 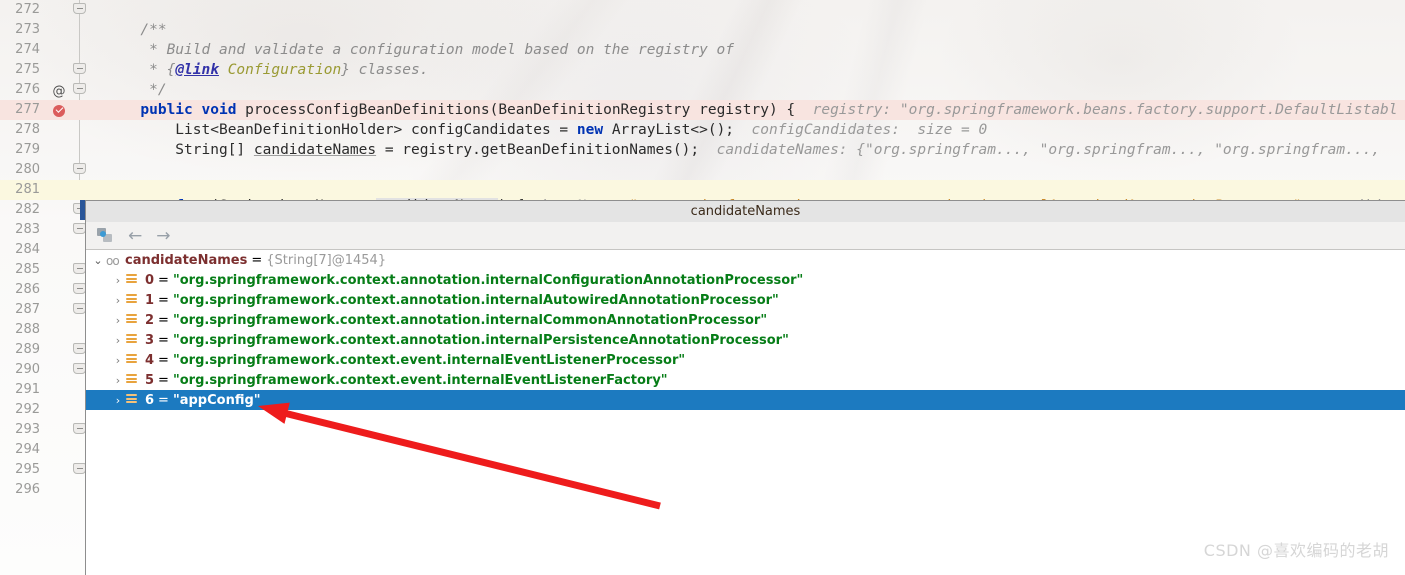 I want to click on popup-title: candidateNames, so click(x=745, y=211).